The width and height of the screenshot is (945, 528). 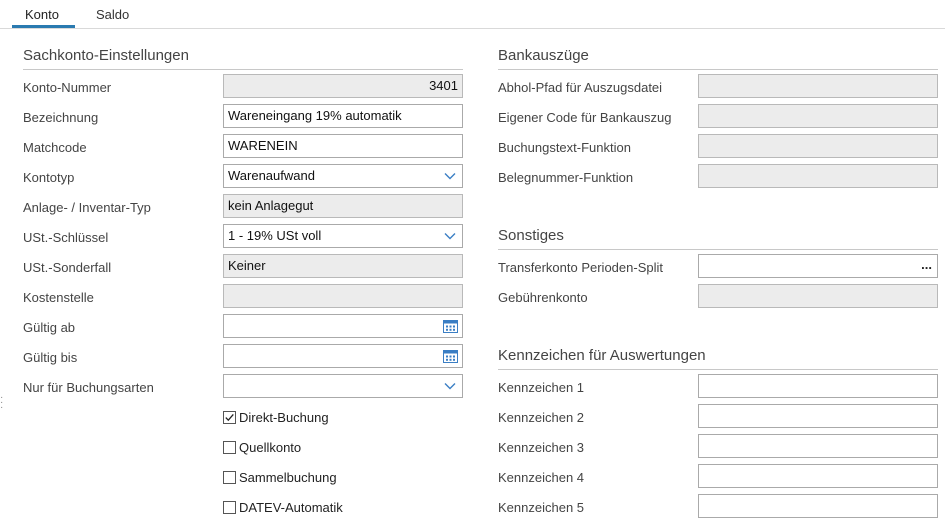 What do you see at coordinates (818, 146) in the screenshot?
I see `buchungstext-funktion-field` at bounding box center [818, 146].